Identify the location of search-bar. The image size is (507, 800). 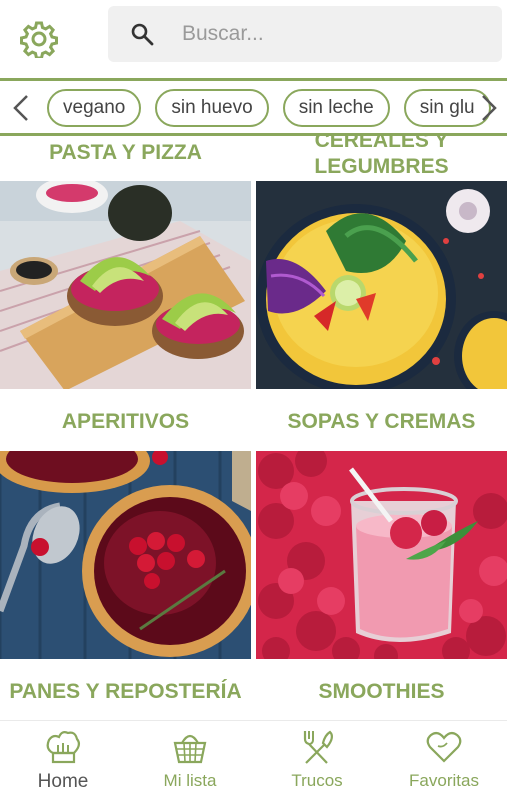
(305, 34).